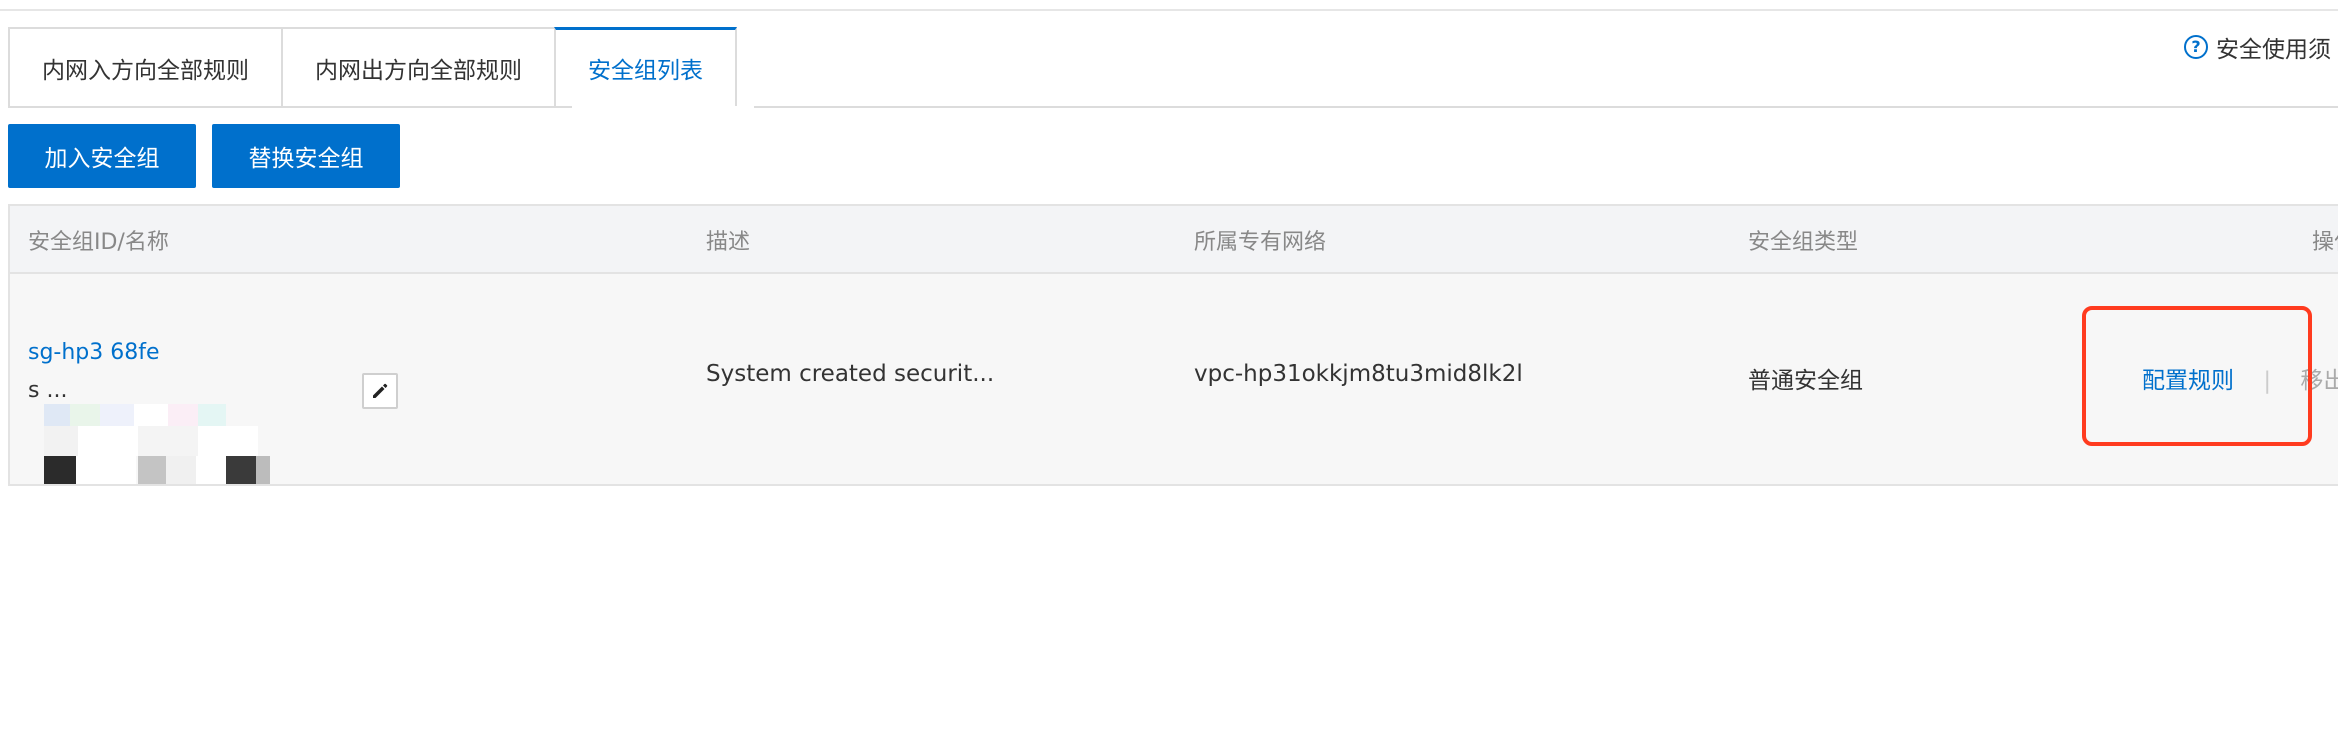  What do you see at coordinates (417, 67) in the screenshot?
I see `tab-outbound-rules: 内网出方向全部规则` at bounding box center [417, 67].